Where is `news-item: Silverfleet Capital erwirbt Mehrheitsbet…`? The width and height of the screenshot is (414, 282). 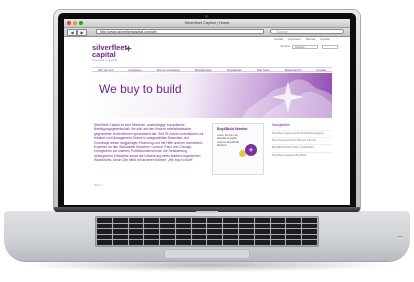 news-item: Silverfleet Capital erwirbt Mehrheitsbet… is located at coordinates (302, 133).